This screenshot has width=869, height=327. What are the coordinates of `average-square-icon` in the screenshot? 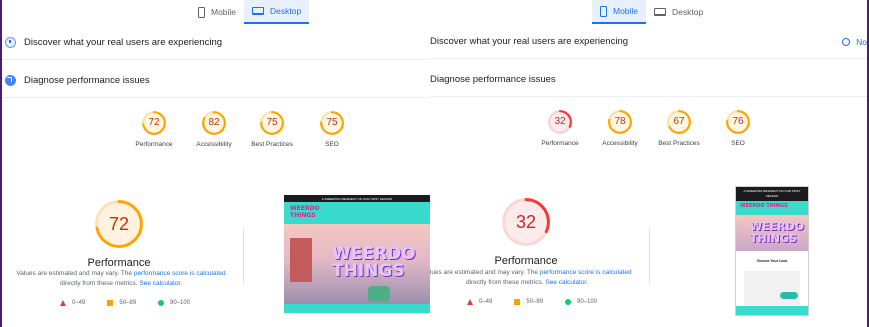 It's located at (110, 303).